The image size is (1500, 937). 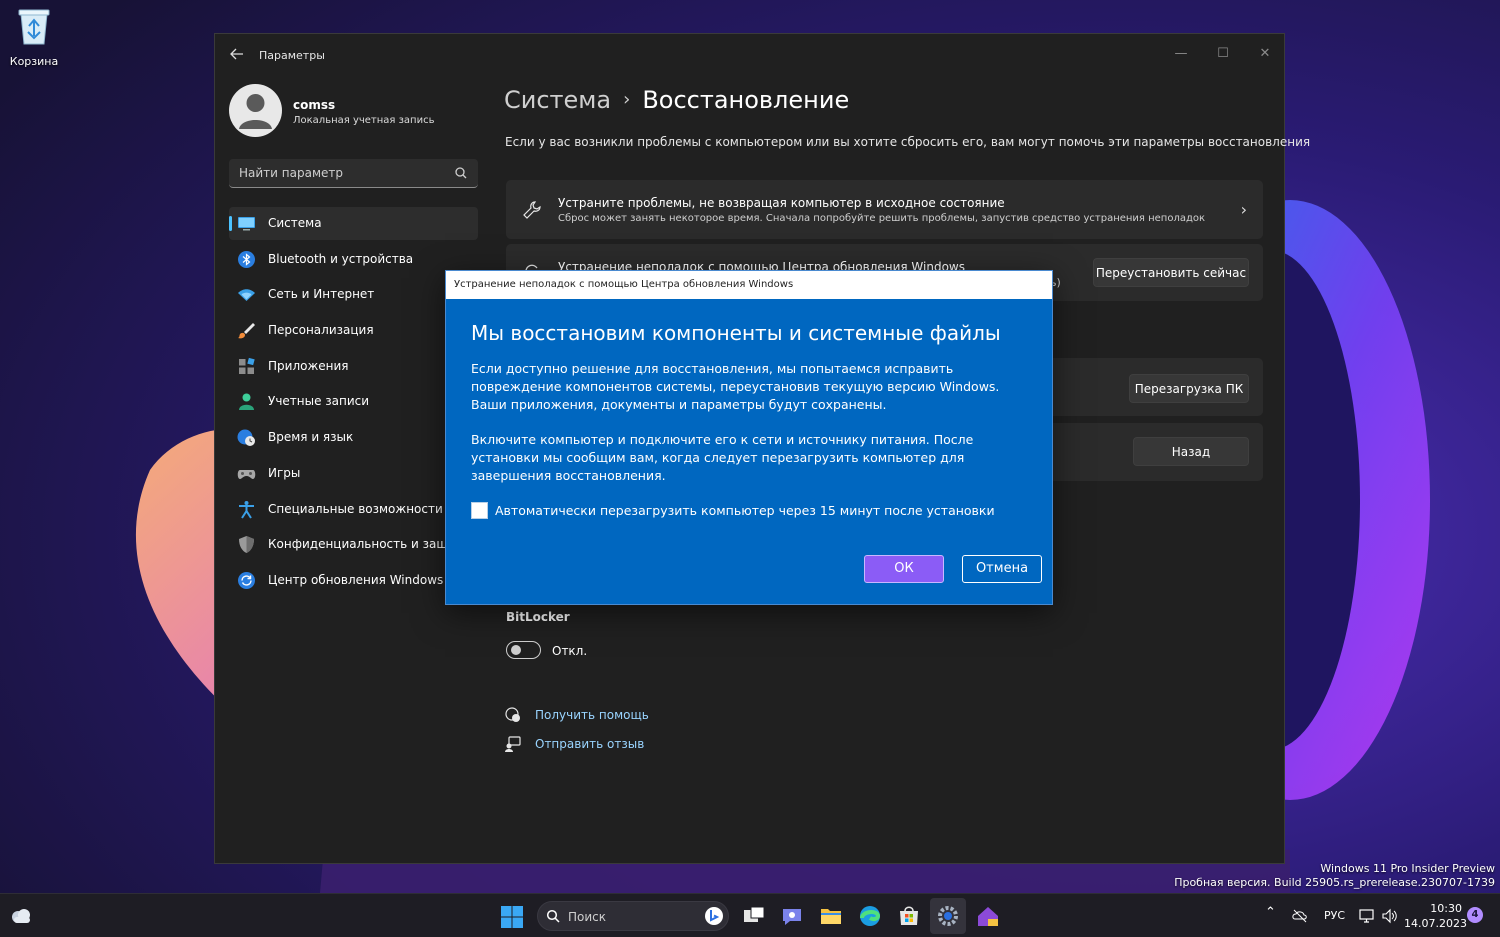 What do you see at coordinates (291, 173) in the screenshot?
I see `search-placeholder: Найти параметр` at bounding box center [291, 173].